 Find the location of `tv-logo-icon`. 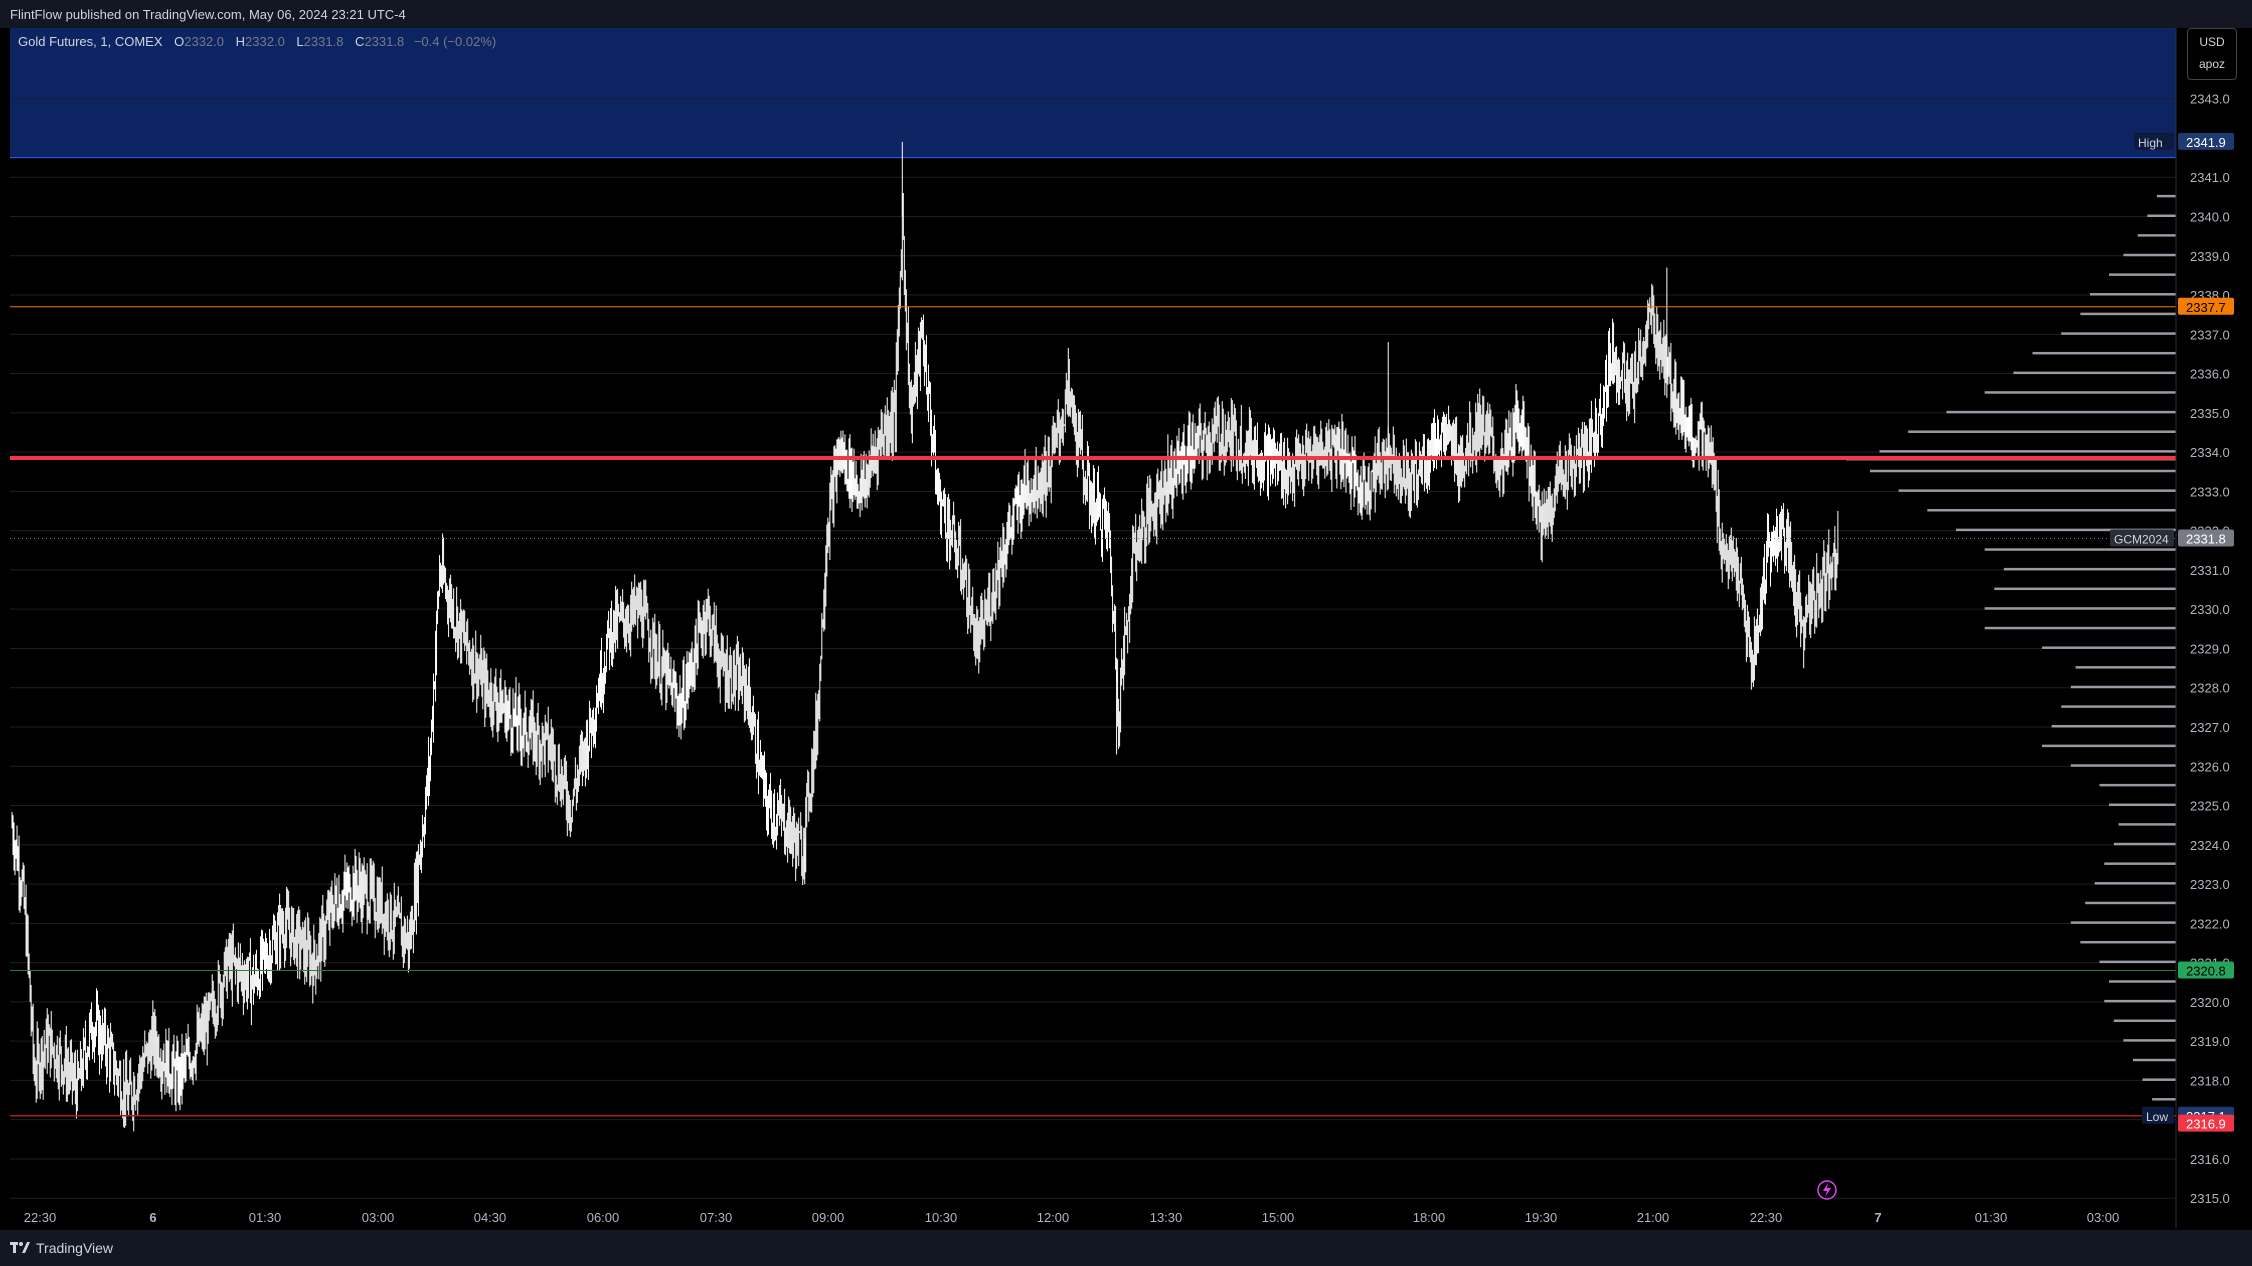

tv-logo-icon is located at coordinates (20, 1247).